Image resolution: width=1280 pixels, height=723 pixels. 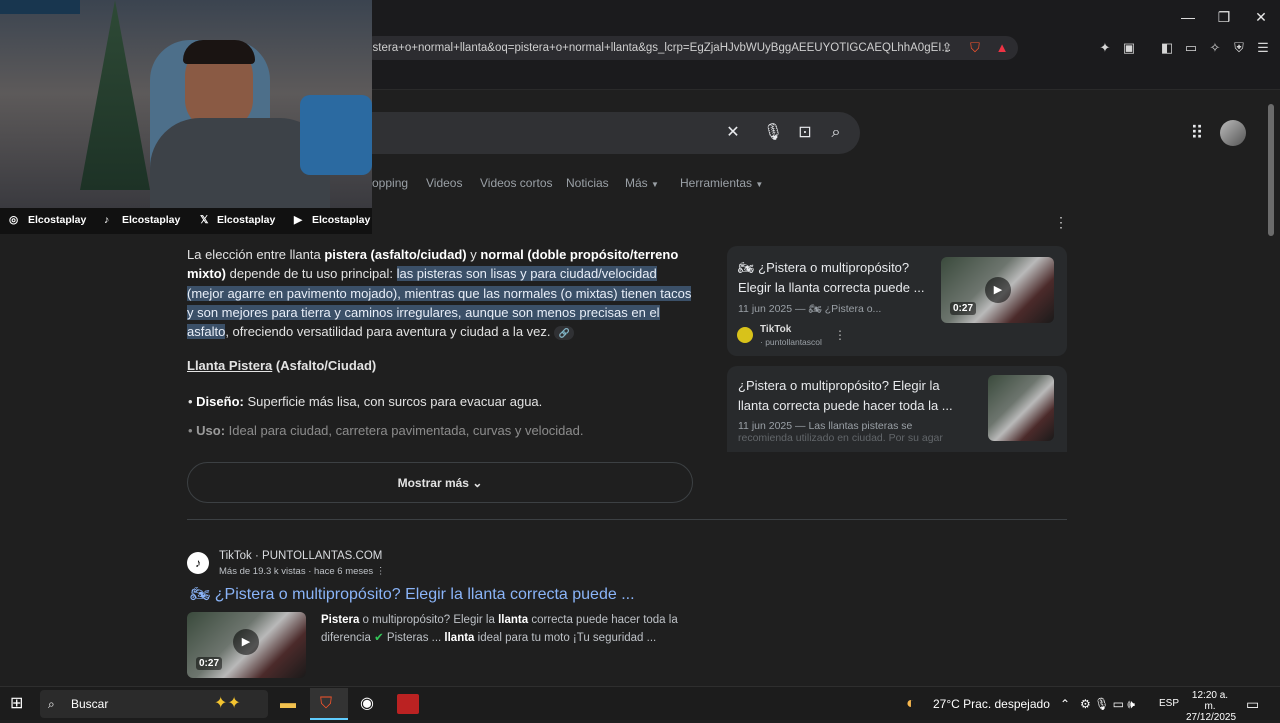 What do you see at coordinates (302, 571) in the screenshot?
I see `result-stats: Más de 19.3 k vistas · hace 6 meses ⋮` at bounding box center [302, 571].